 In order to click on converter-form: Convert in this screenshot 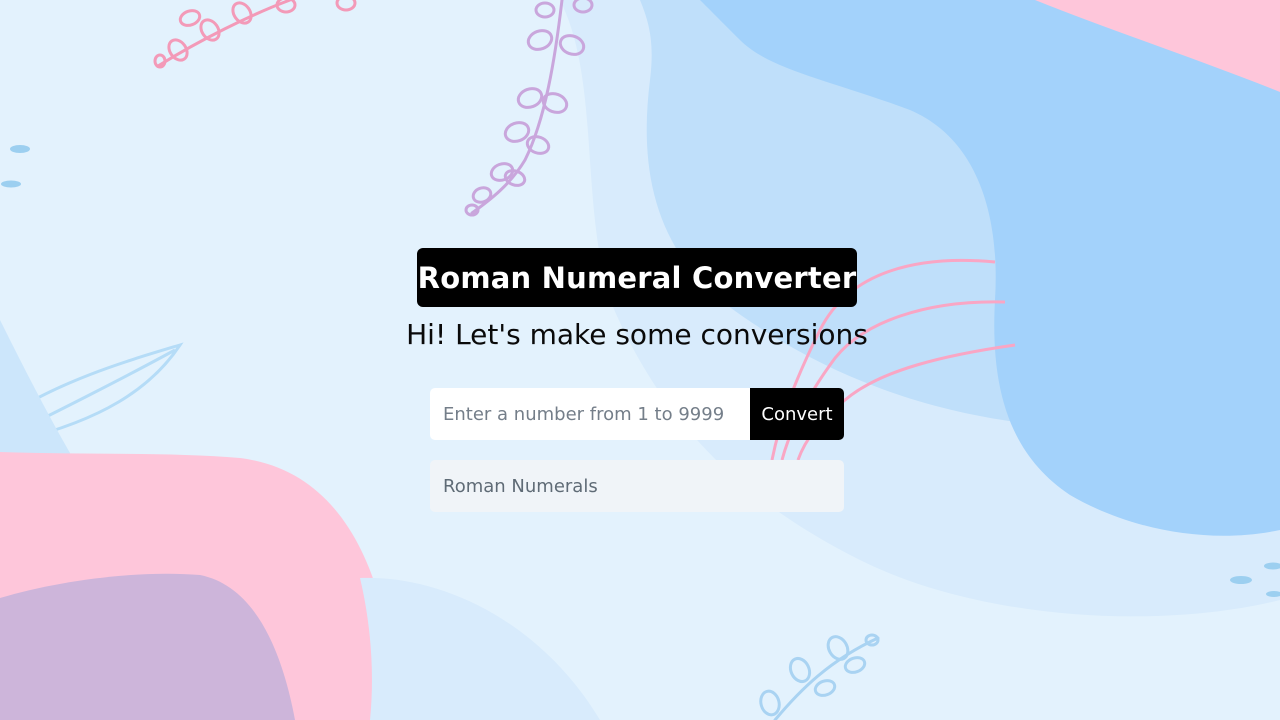, I will do `click(637, 414)`.